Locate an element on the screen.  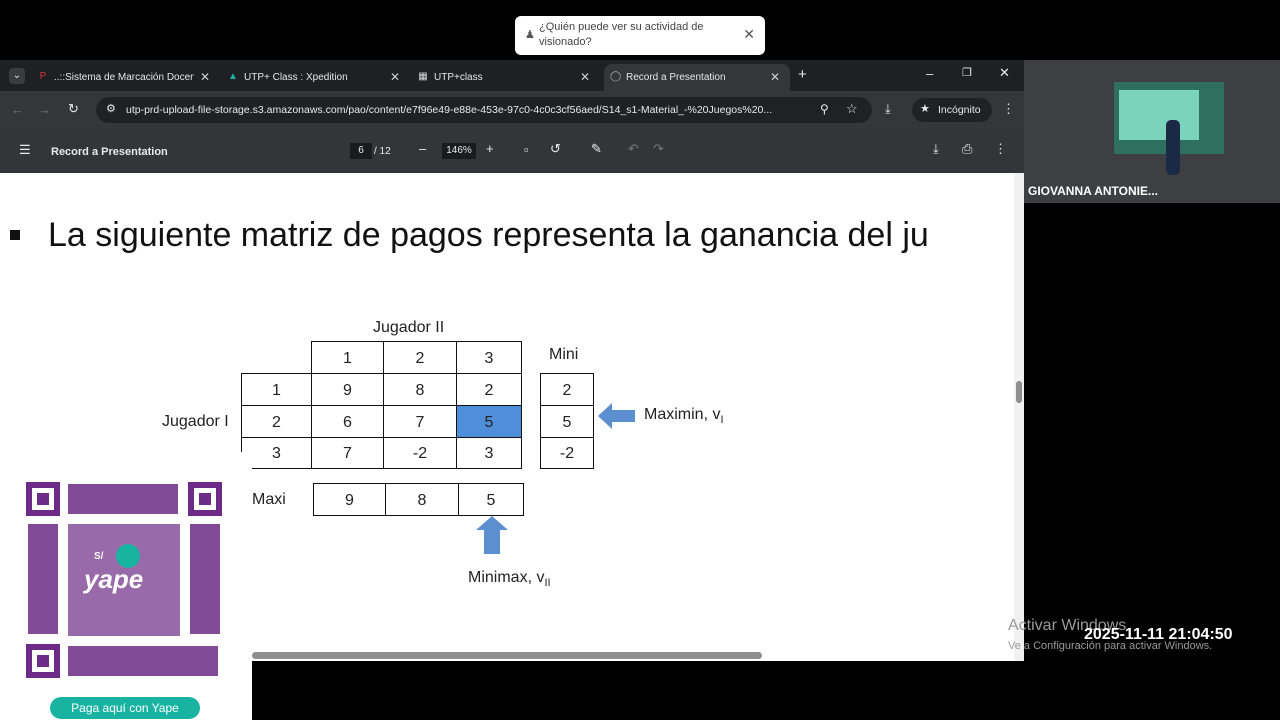
xpedition-icon: ▲ is located at coordinates (233, 76).